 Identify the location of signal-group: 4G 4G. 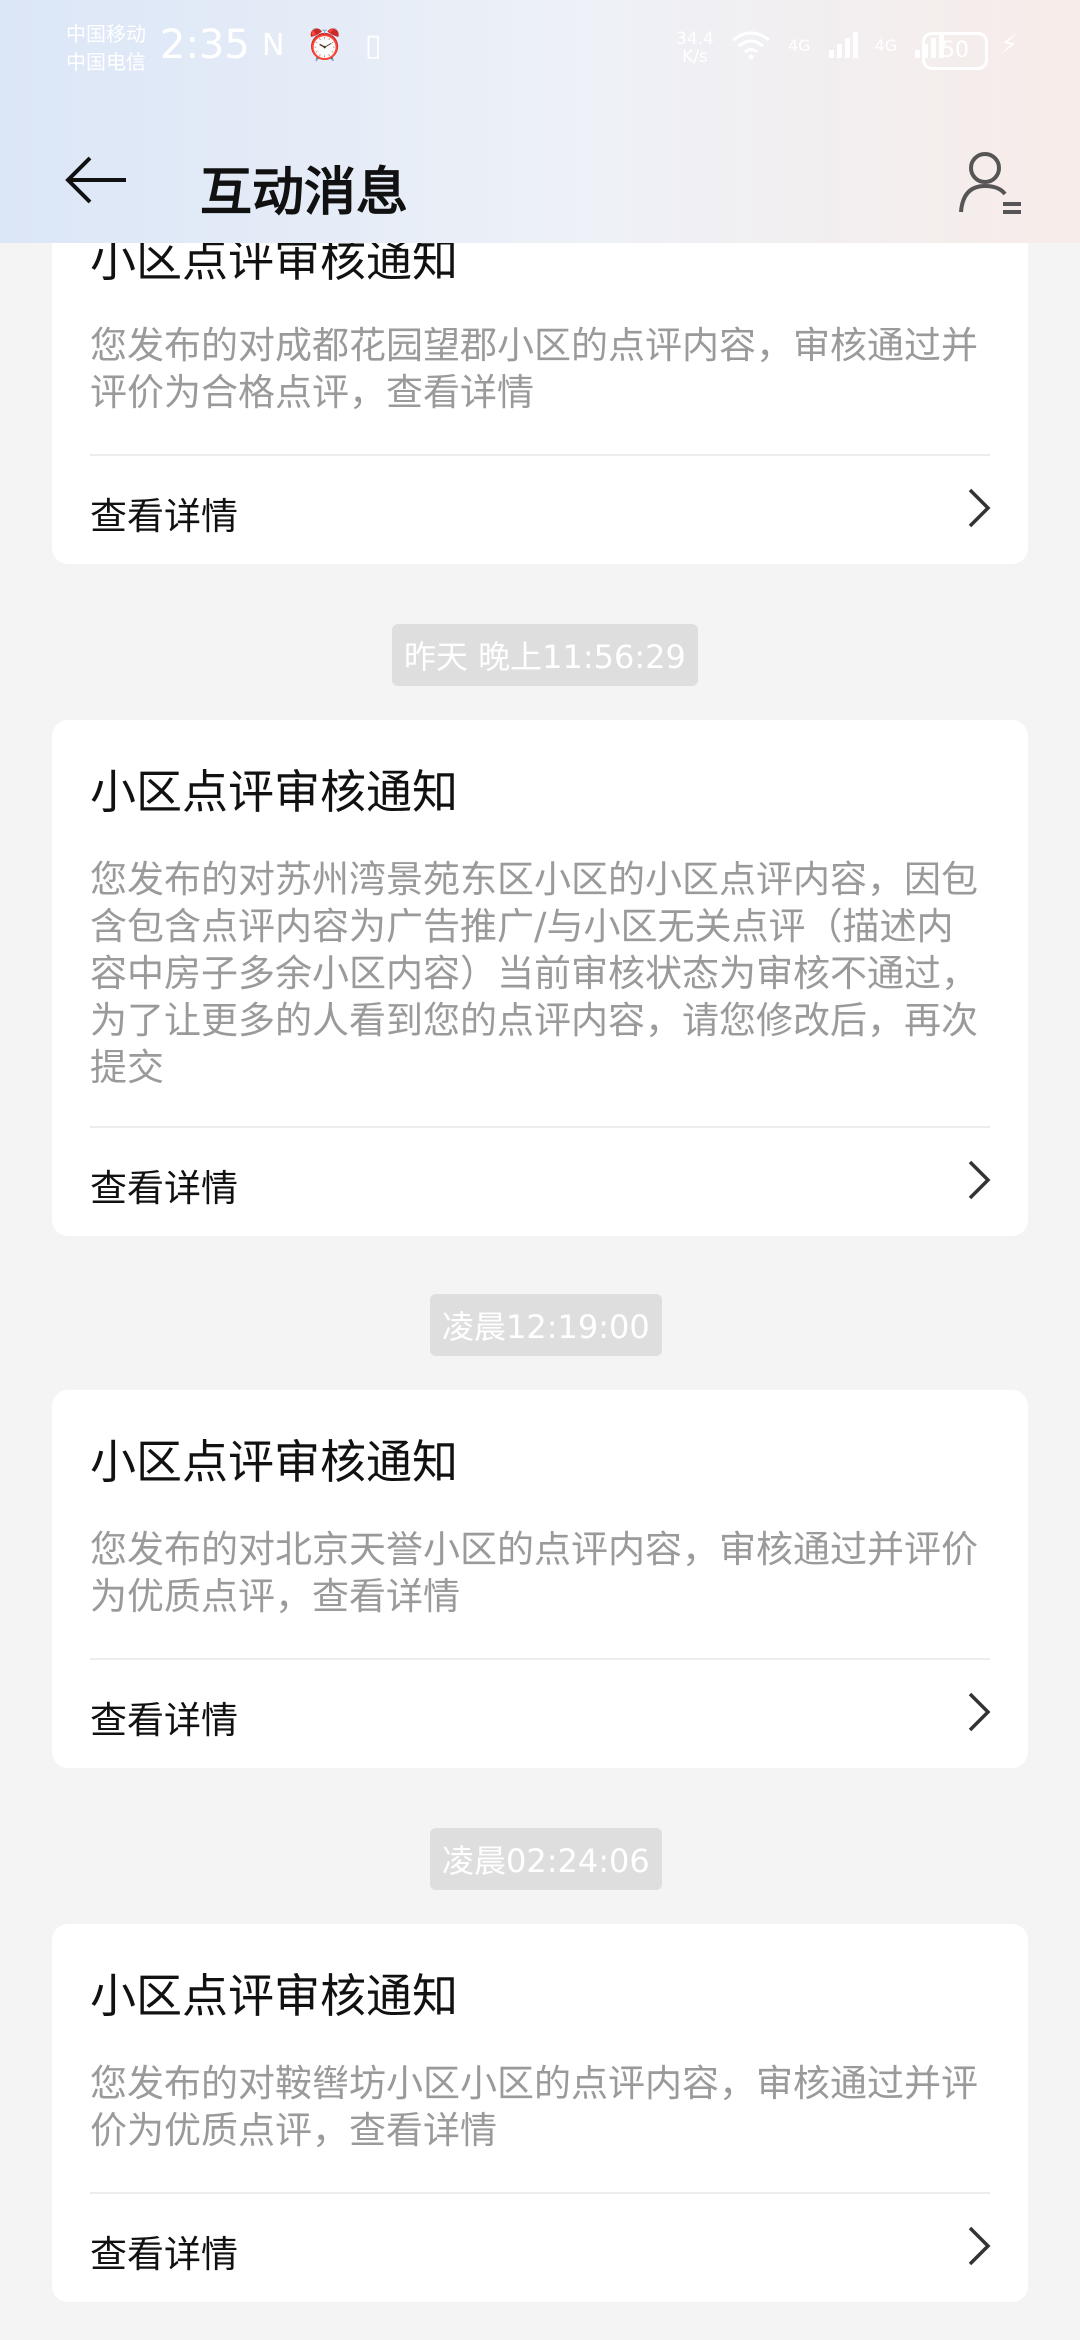
(837, 45).